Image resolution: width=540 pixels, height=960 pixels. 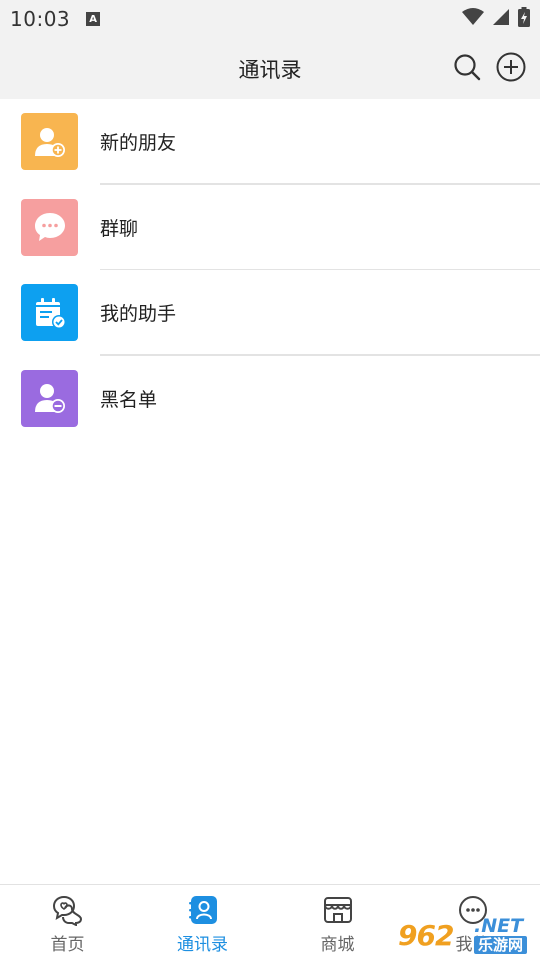 I want to click on nav-label: 通讯录, so click(x=202, y=945).